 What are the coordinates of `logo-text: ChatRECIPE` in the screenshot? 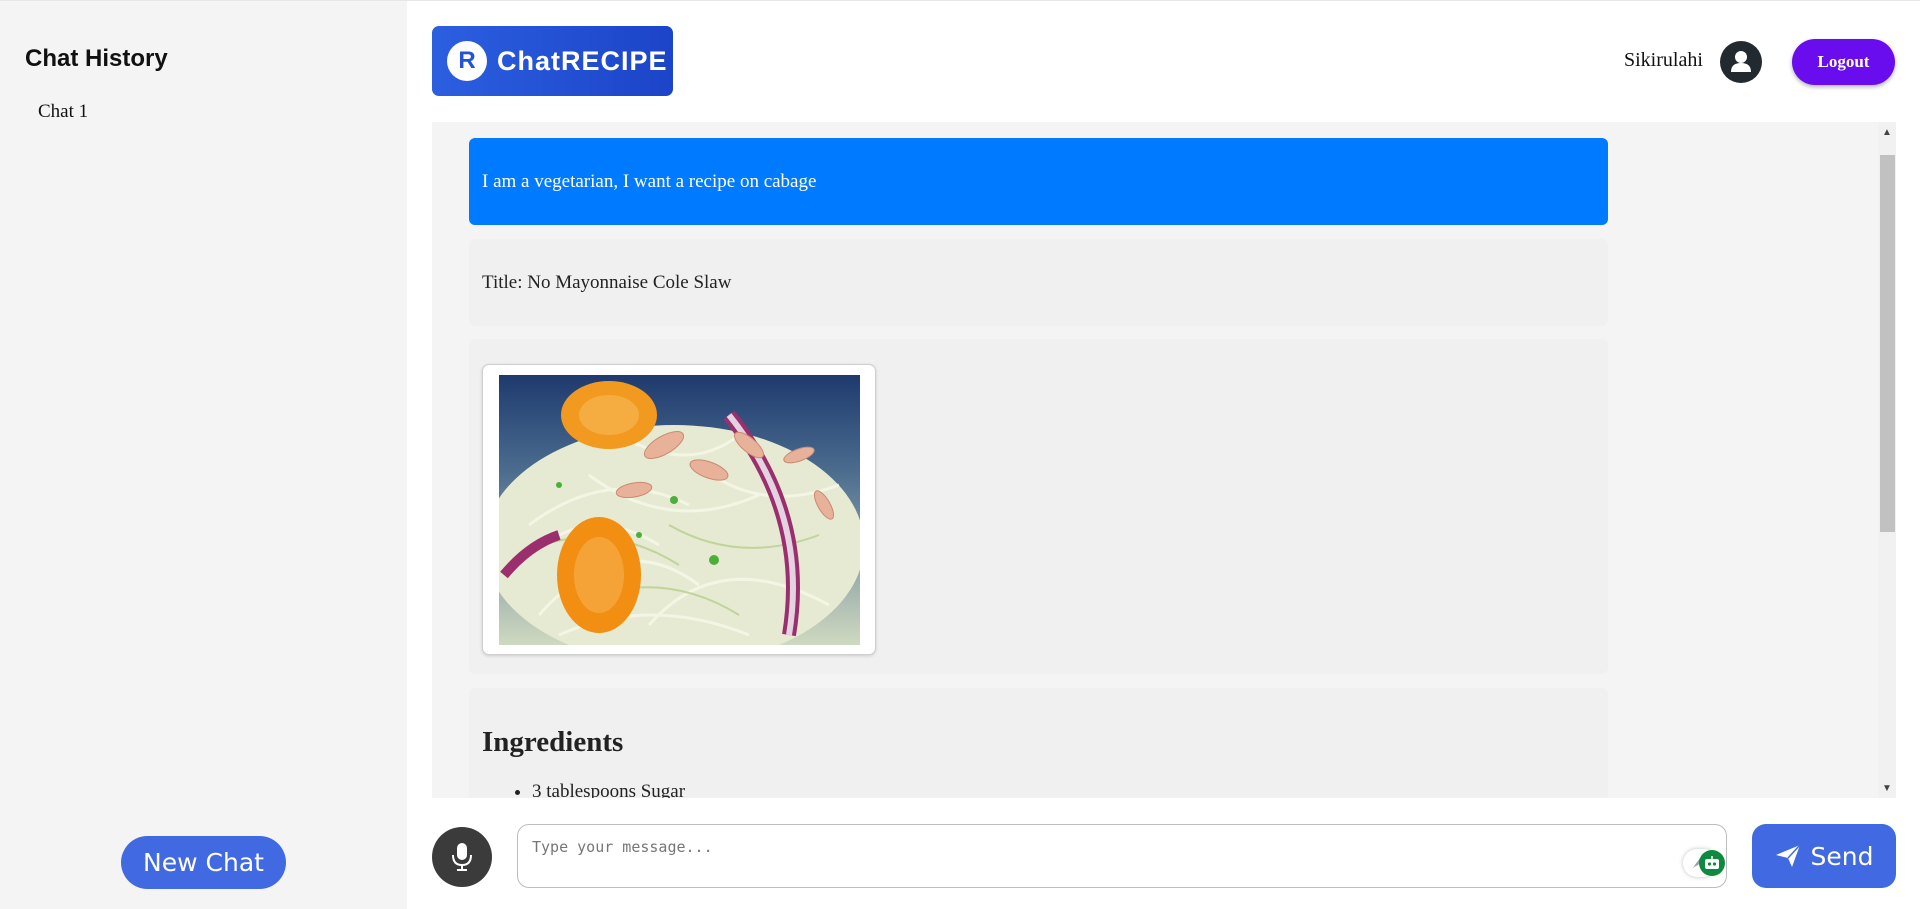 It's located at (582, 60).